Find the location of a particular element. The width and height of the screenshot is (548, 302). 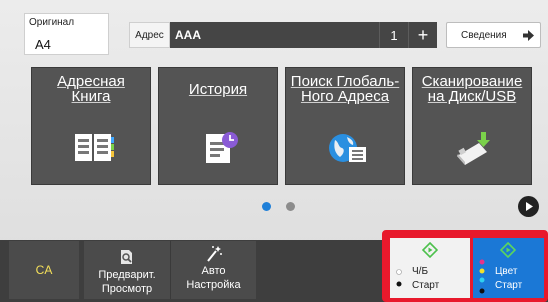

tile-title-line2: Книга is located at coordinates (91, 96).